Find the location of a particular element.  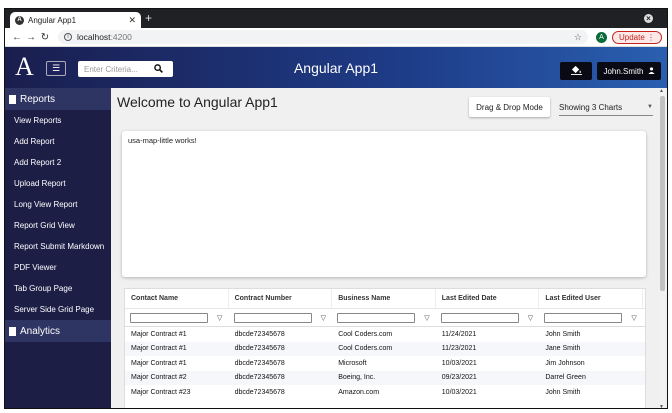

sidebar-item-pdf-viewer: PDF Viewer is located at coordinates (58, 267).